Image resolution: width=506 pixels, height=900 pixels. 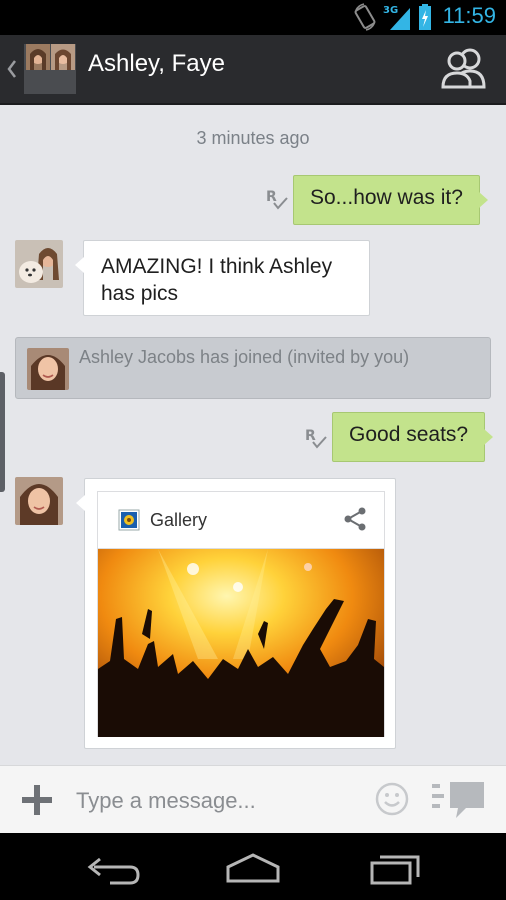 I want to click on attachment-header: Gallery, so click(x=241, y=520).